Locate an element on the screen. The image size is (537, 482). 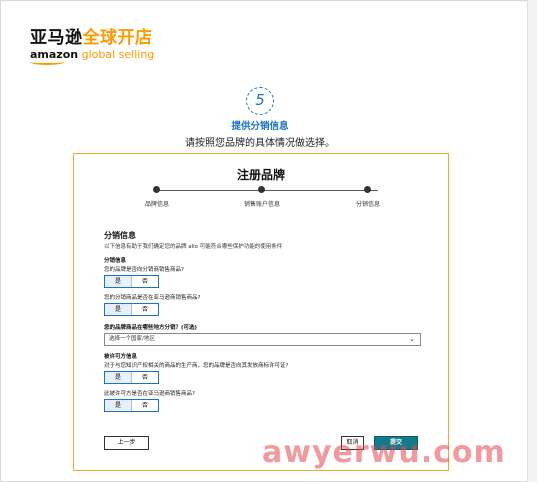
logo-en-brand: amazon is located at coordinates (54, 54).